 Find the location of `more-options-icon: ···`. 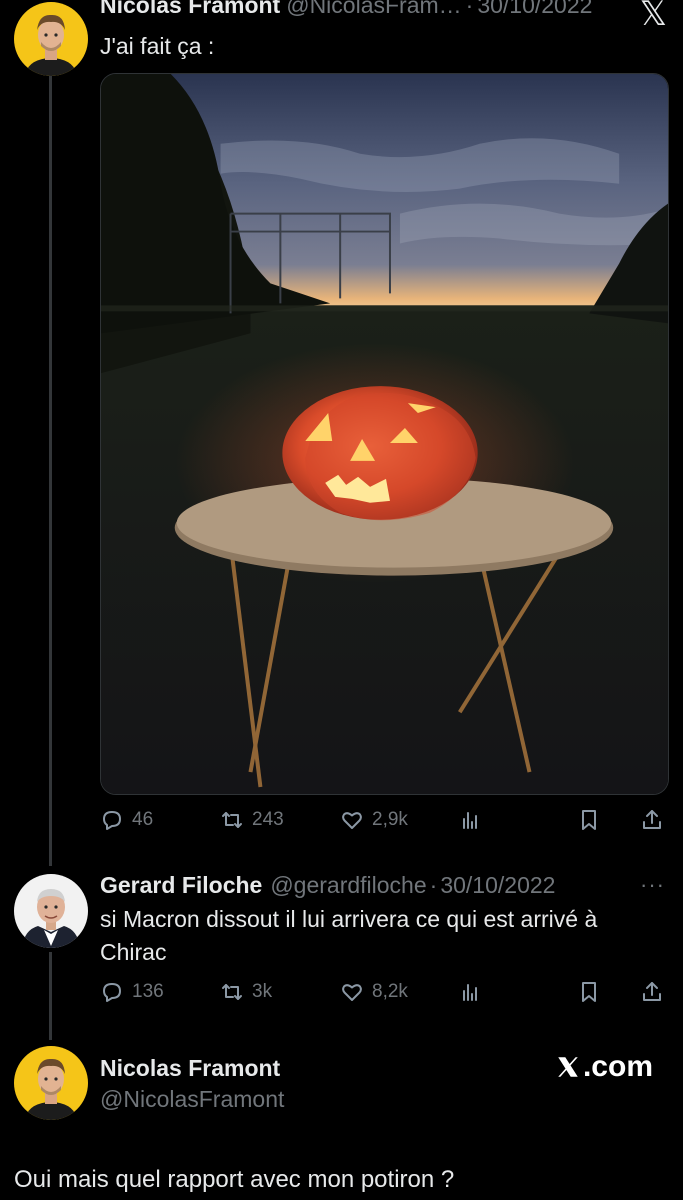

more-options-icon: ··· is located at coordinates (652, 885).